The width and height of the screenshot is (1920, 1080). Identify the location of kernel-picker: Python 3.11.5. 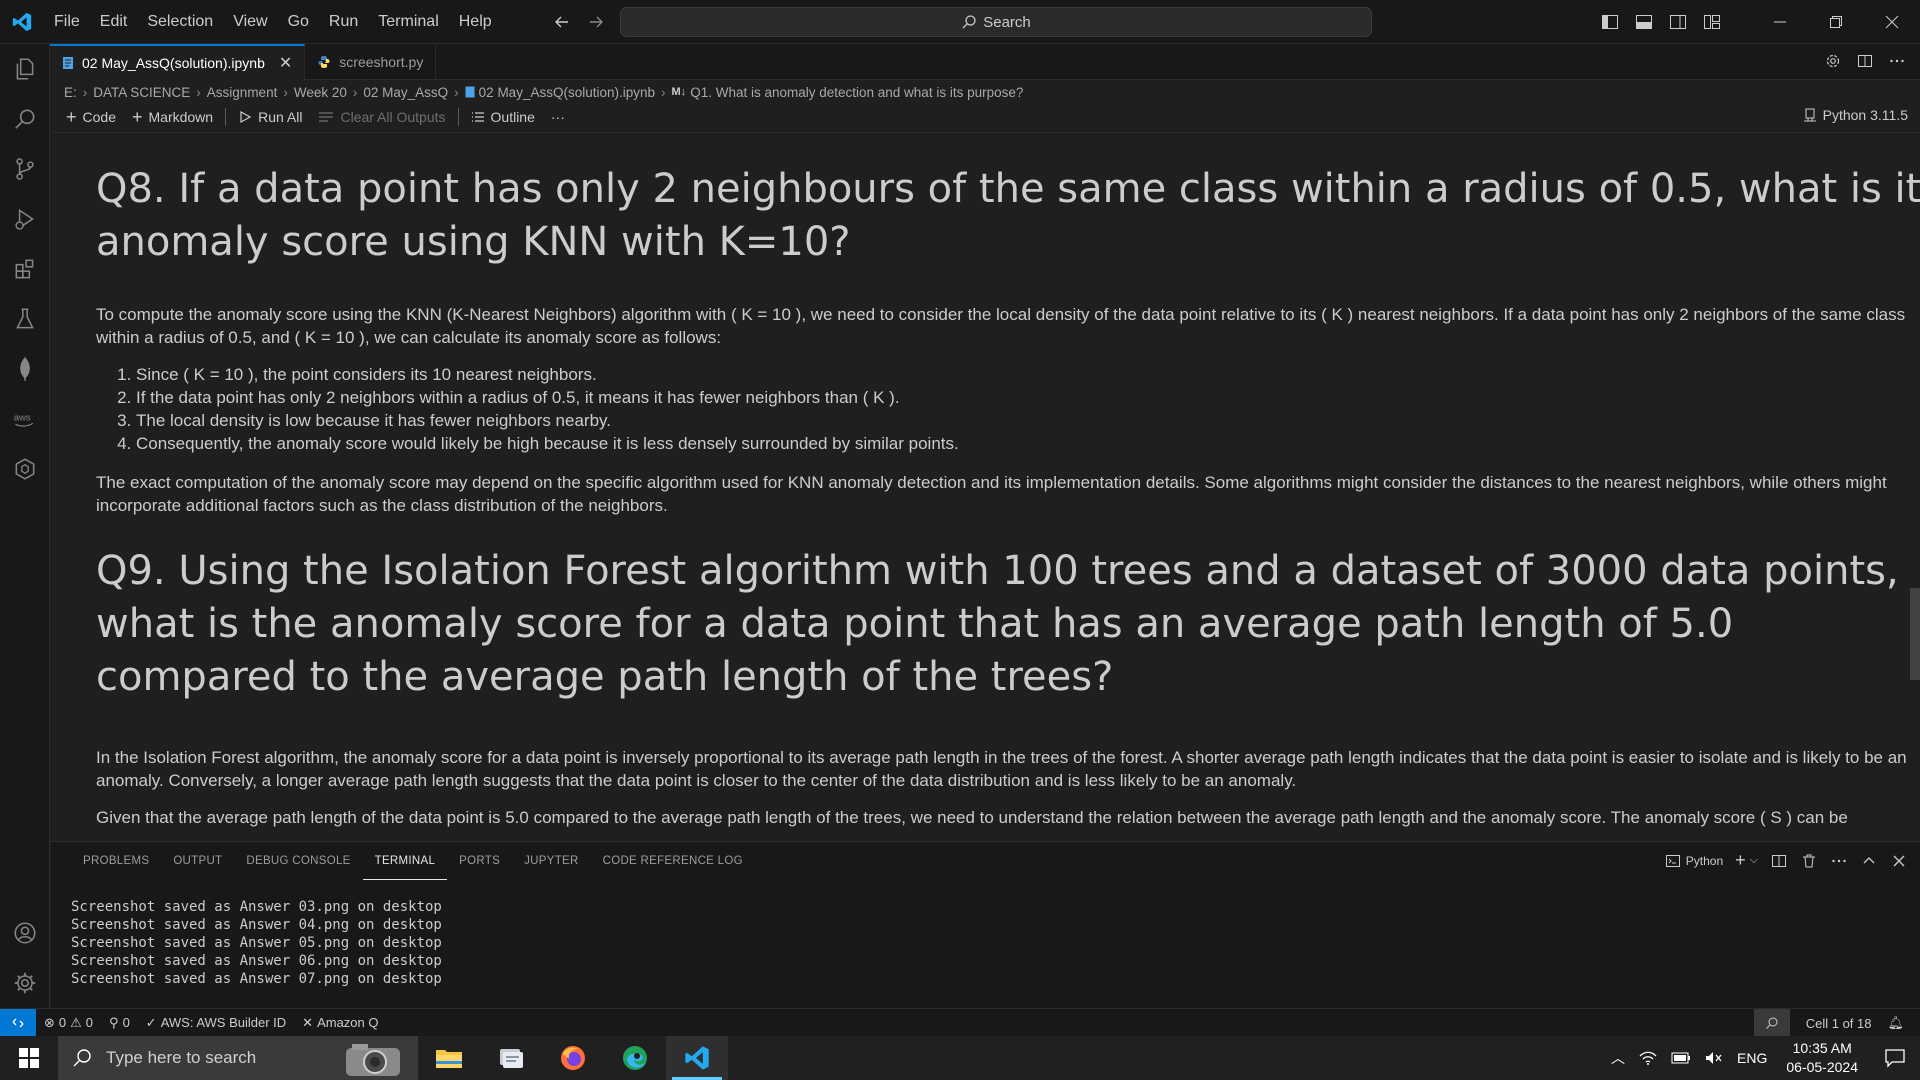
(1855, 115).